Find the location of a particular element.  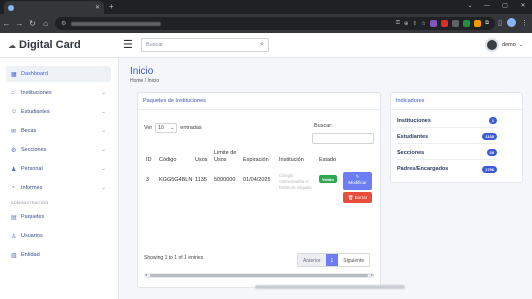

password-key-icon: ⚿ is located at coordinates (398, 23).